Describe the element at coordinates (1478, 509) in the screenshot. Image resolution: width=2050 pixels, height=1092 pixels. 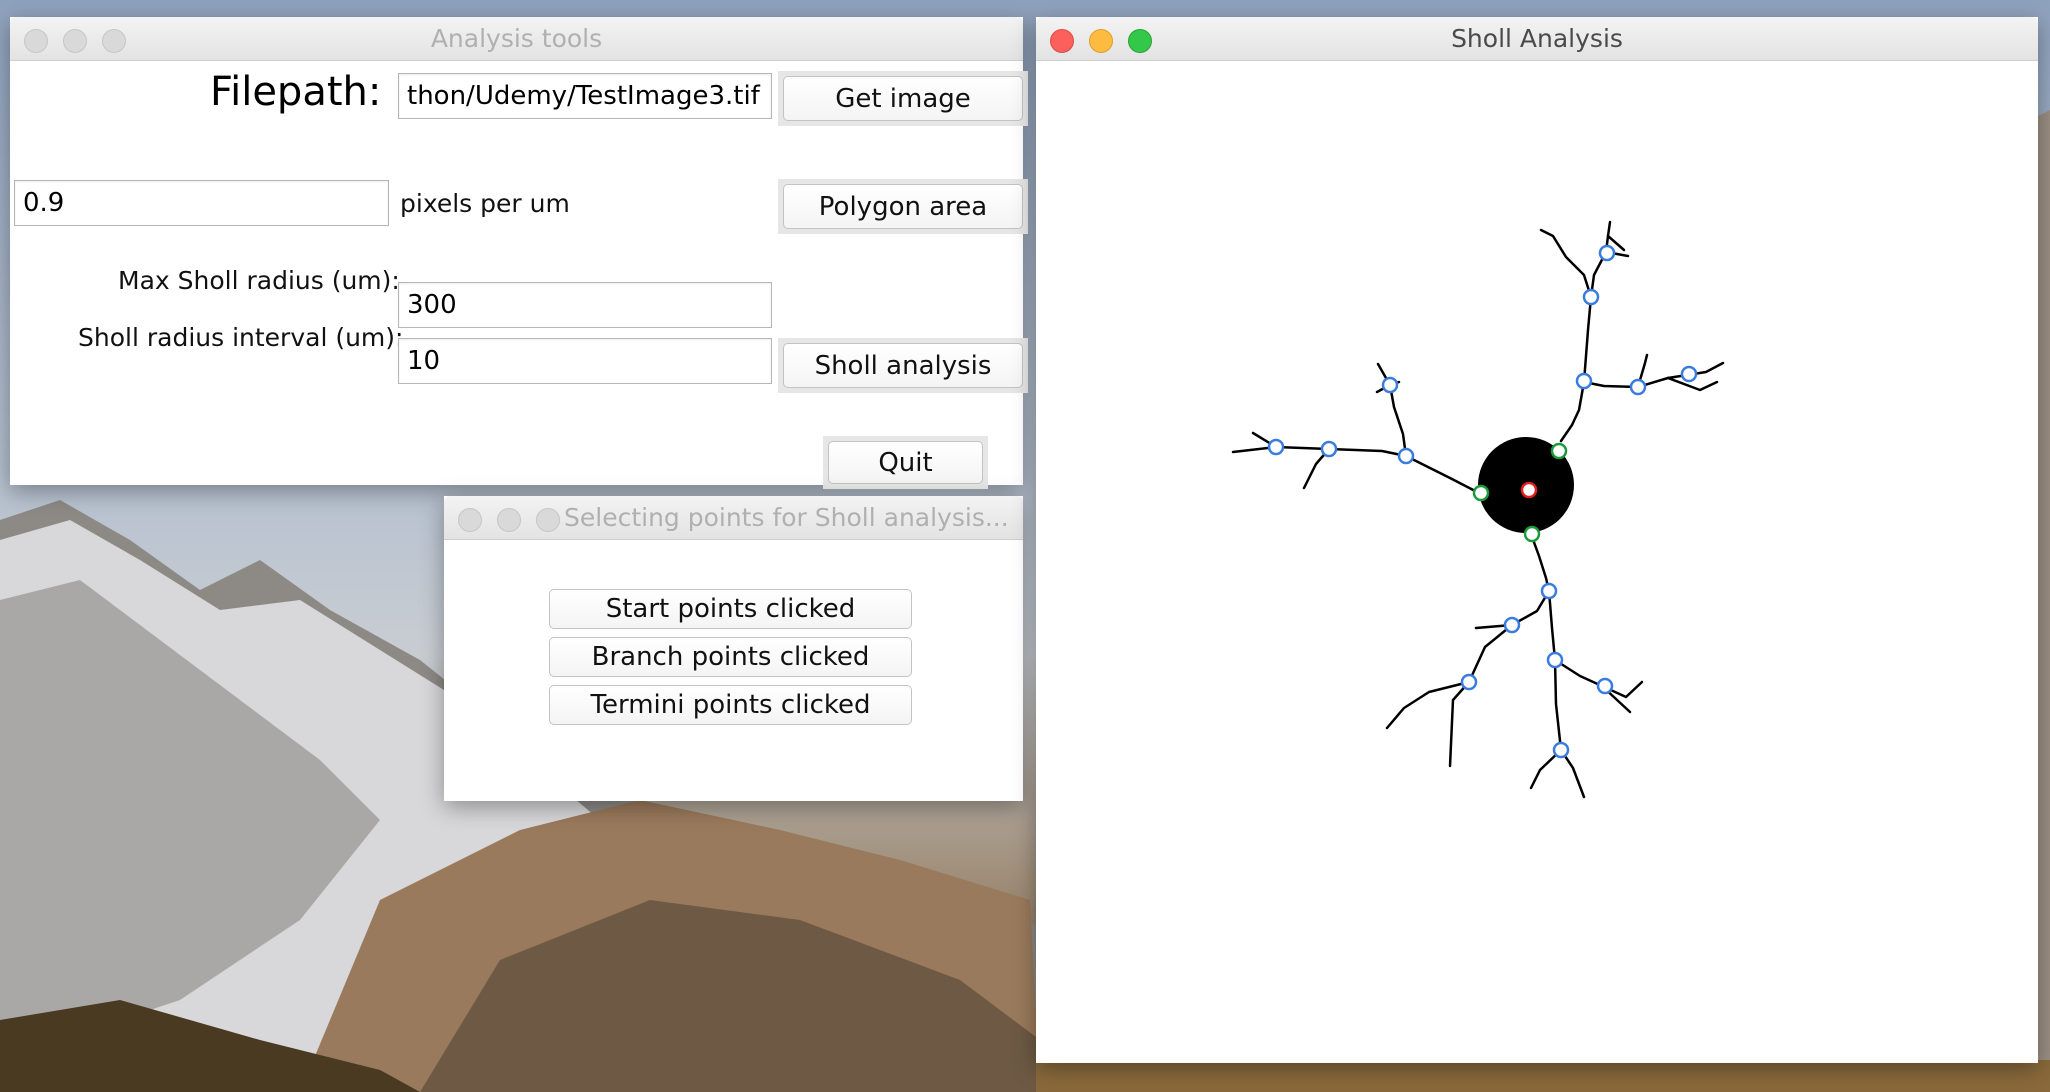
I see `dendrite-branches` at that location.